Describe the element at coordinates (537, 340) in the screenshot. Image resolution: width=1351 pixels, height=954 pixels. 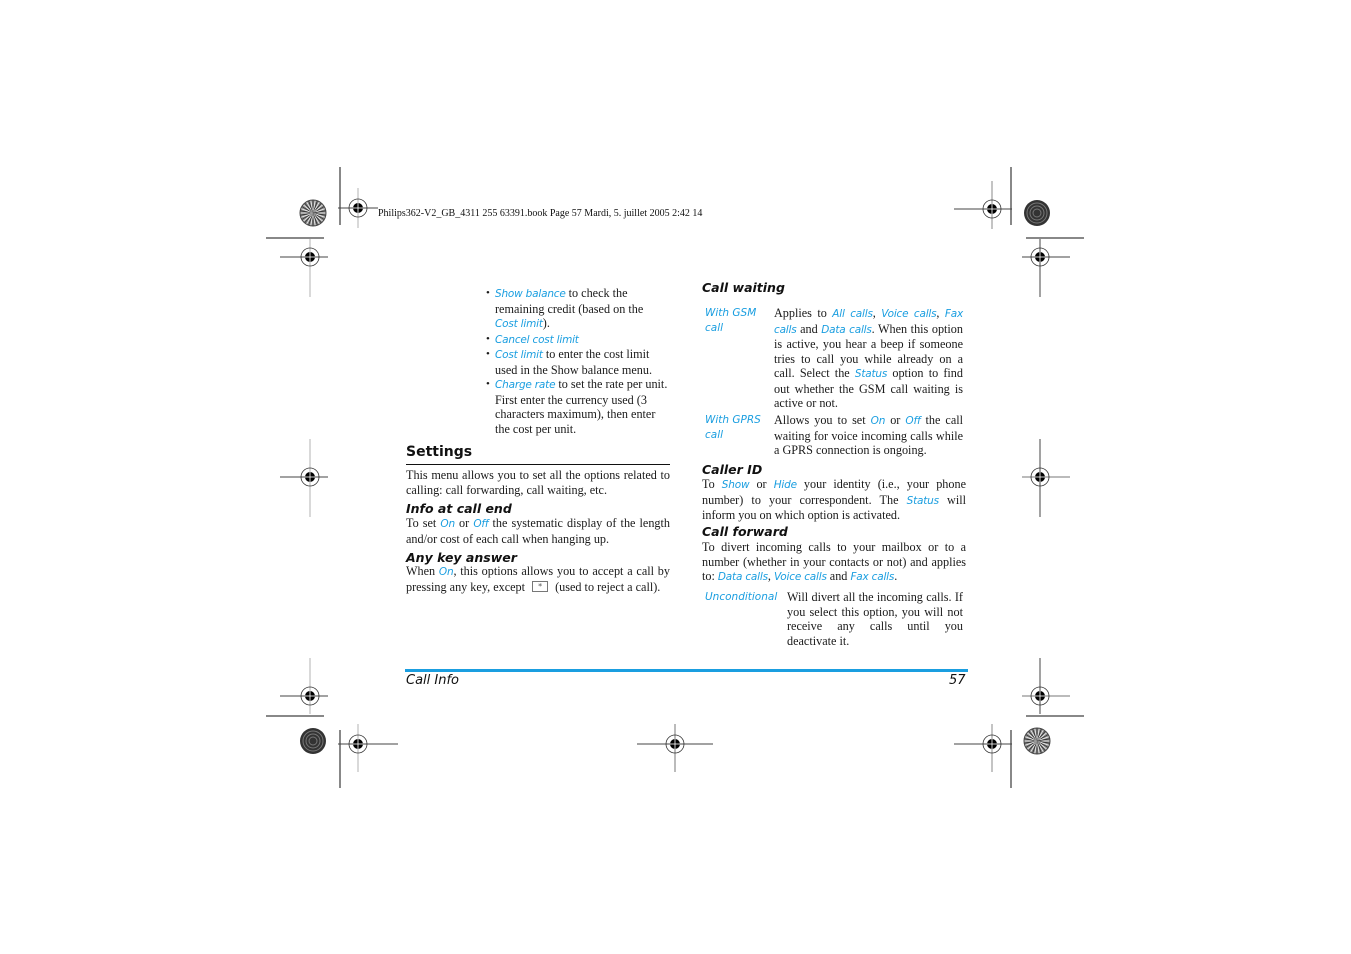
I see `link-cancel-cost-limit: Cancel cost limit` at that location.